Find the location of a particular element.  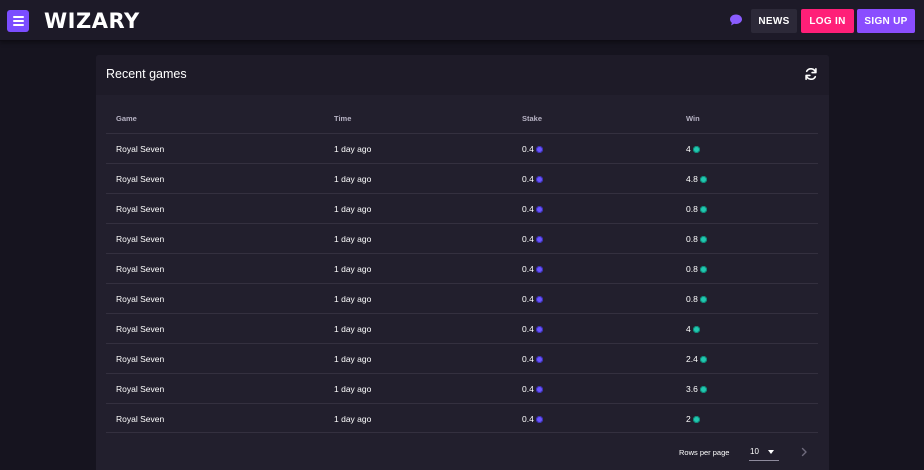

win-cell: 4.8 is located at coordinates (696, 179).